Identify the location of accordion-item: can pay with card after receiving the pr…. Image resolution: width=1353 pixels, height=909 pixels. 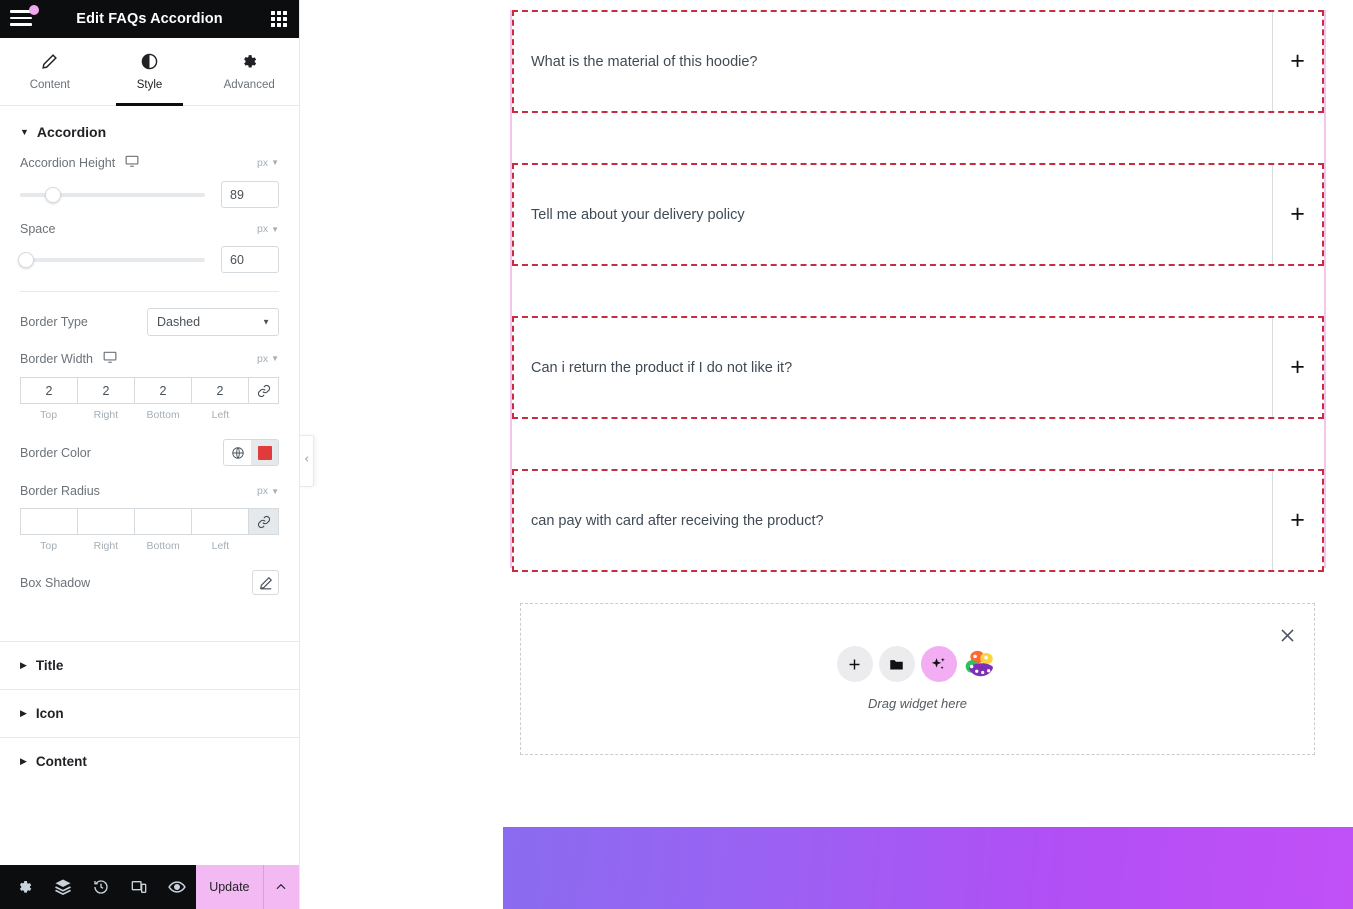
(918, 520).